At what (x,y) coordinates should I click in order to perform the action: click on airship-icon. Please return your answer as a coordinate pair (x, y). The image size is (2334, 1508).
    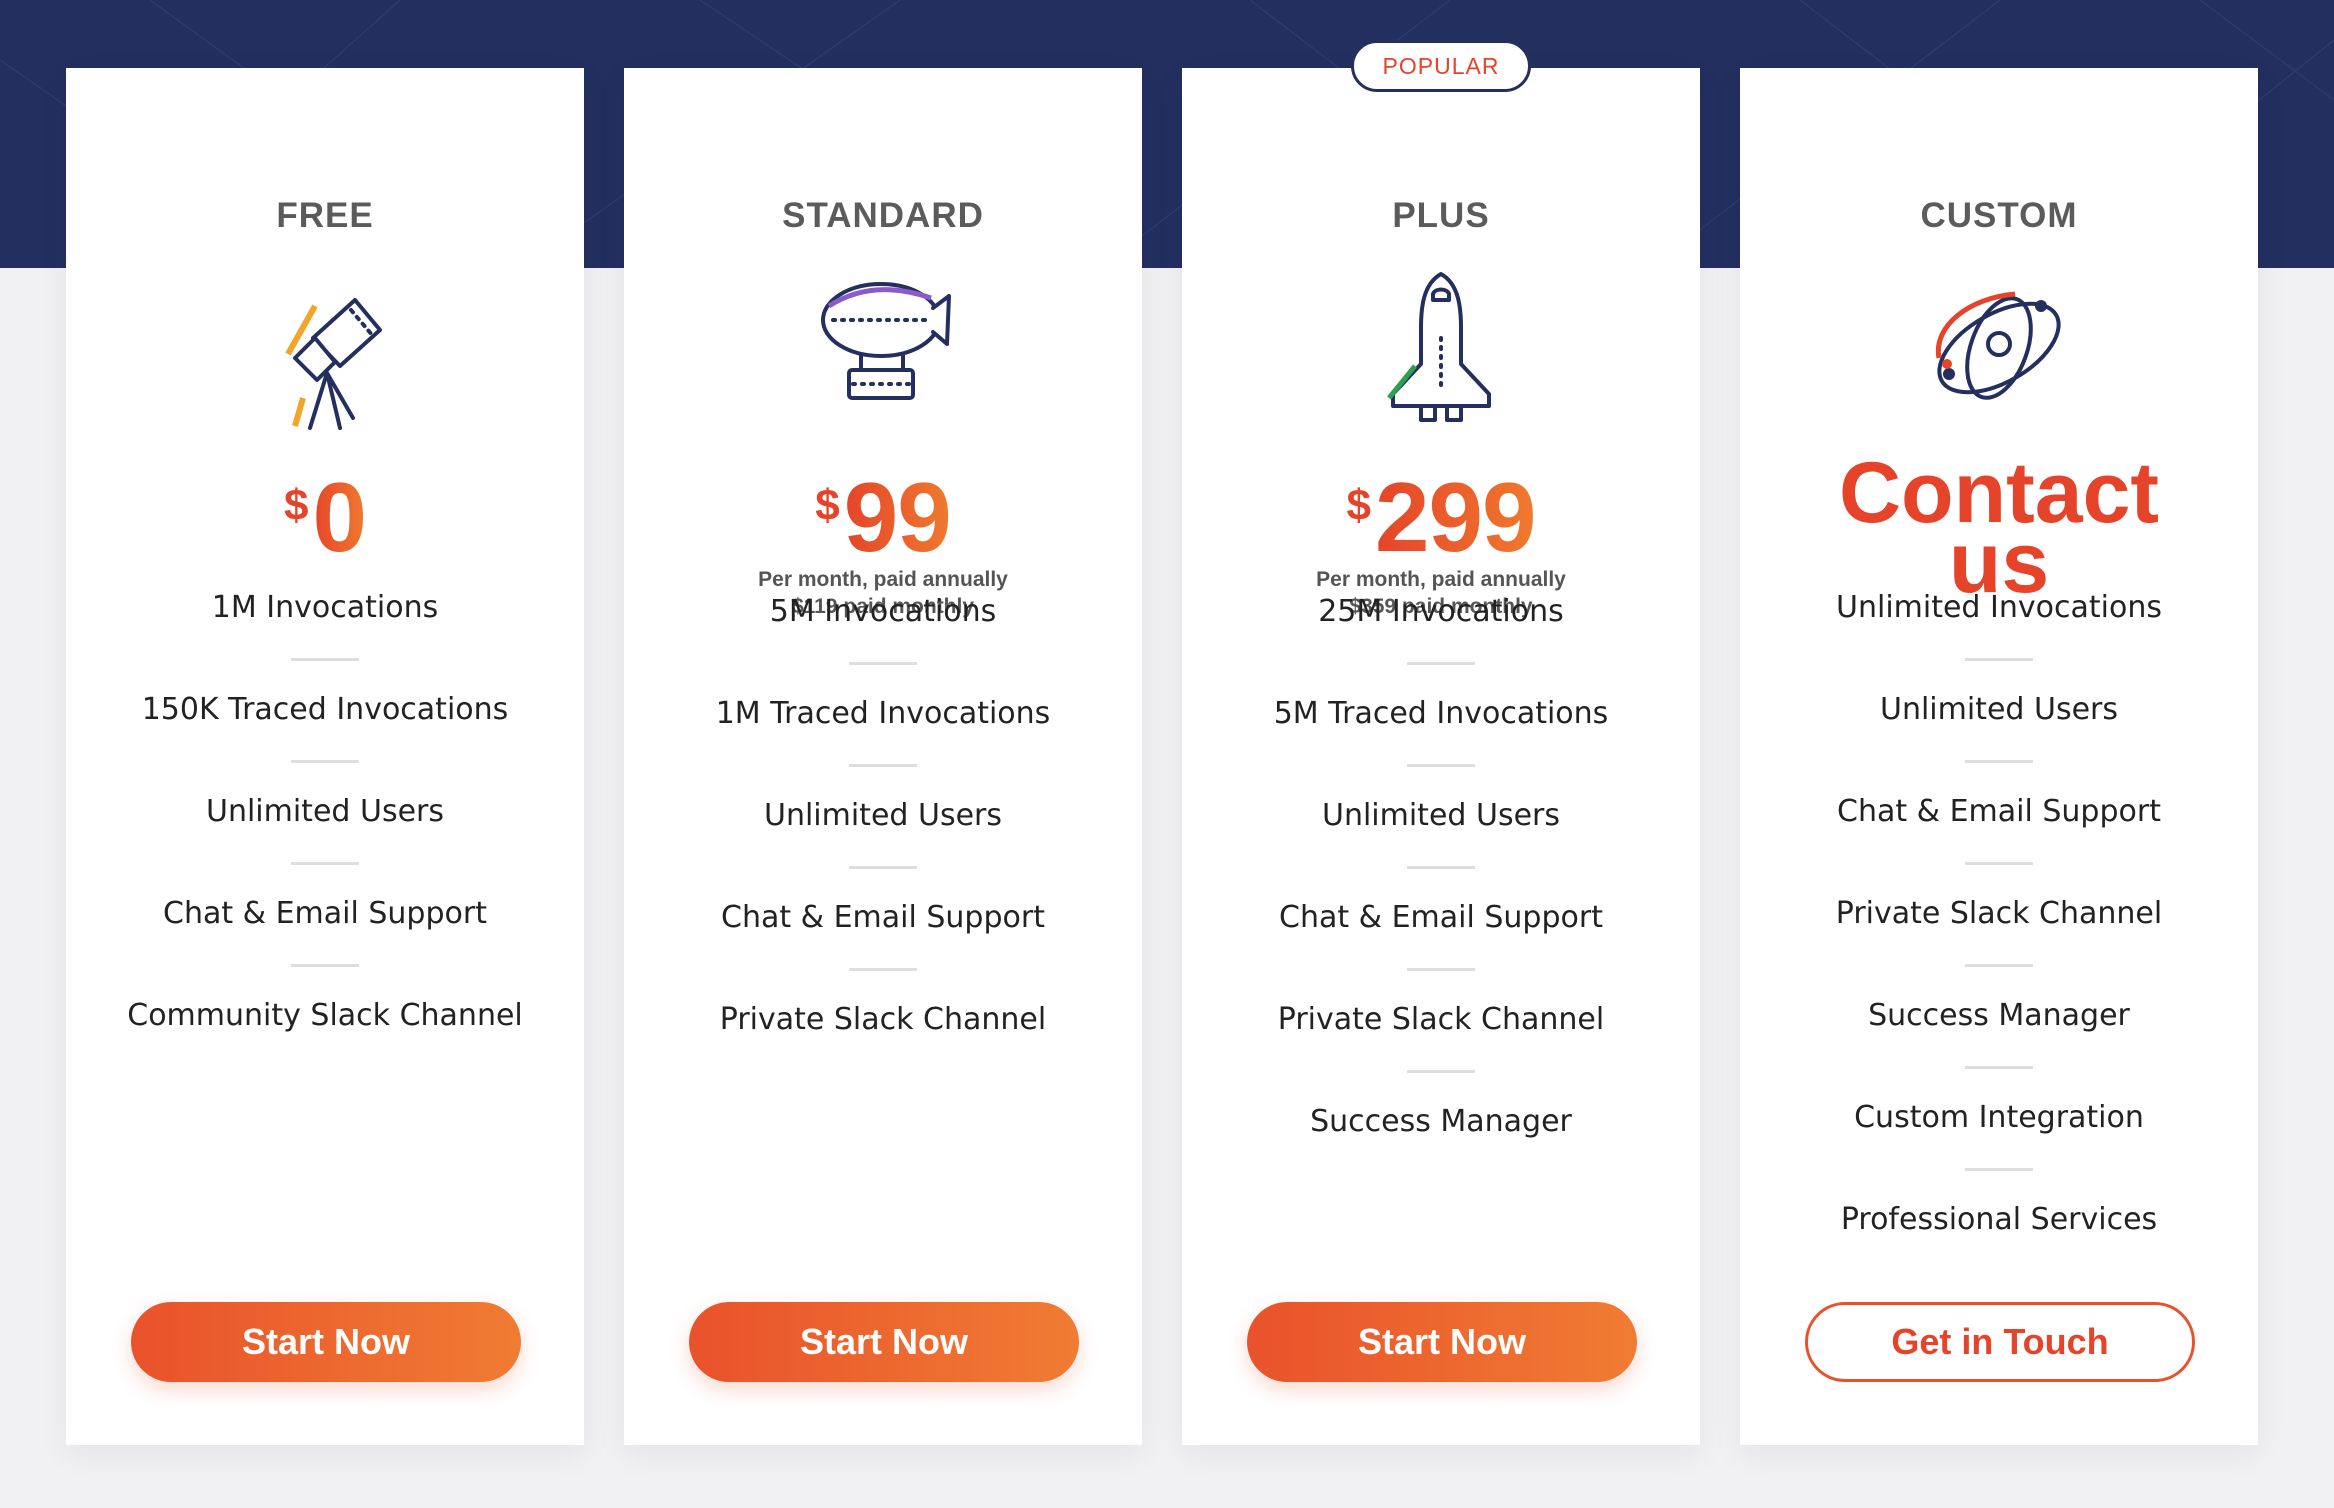
    Looking at the image, I should click on (886, 341).